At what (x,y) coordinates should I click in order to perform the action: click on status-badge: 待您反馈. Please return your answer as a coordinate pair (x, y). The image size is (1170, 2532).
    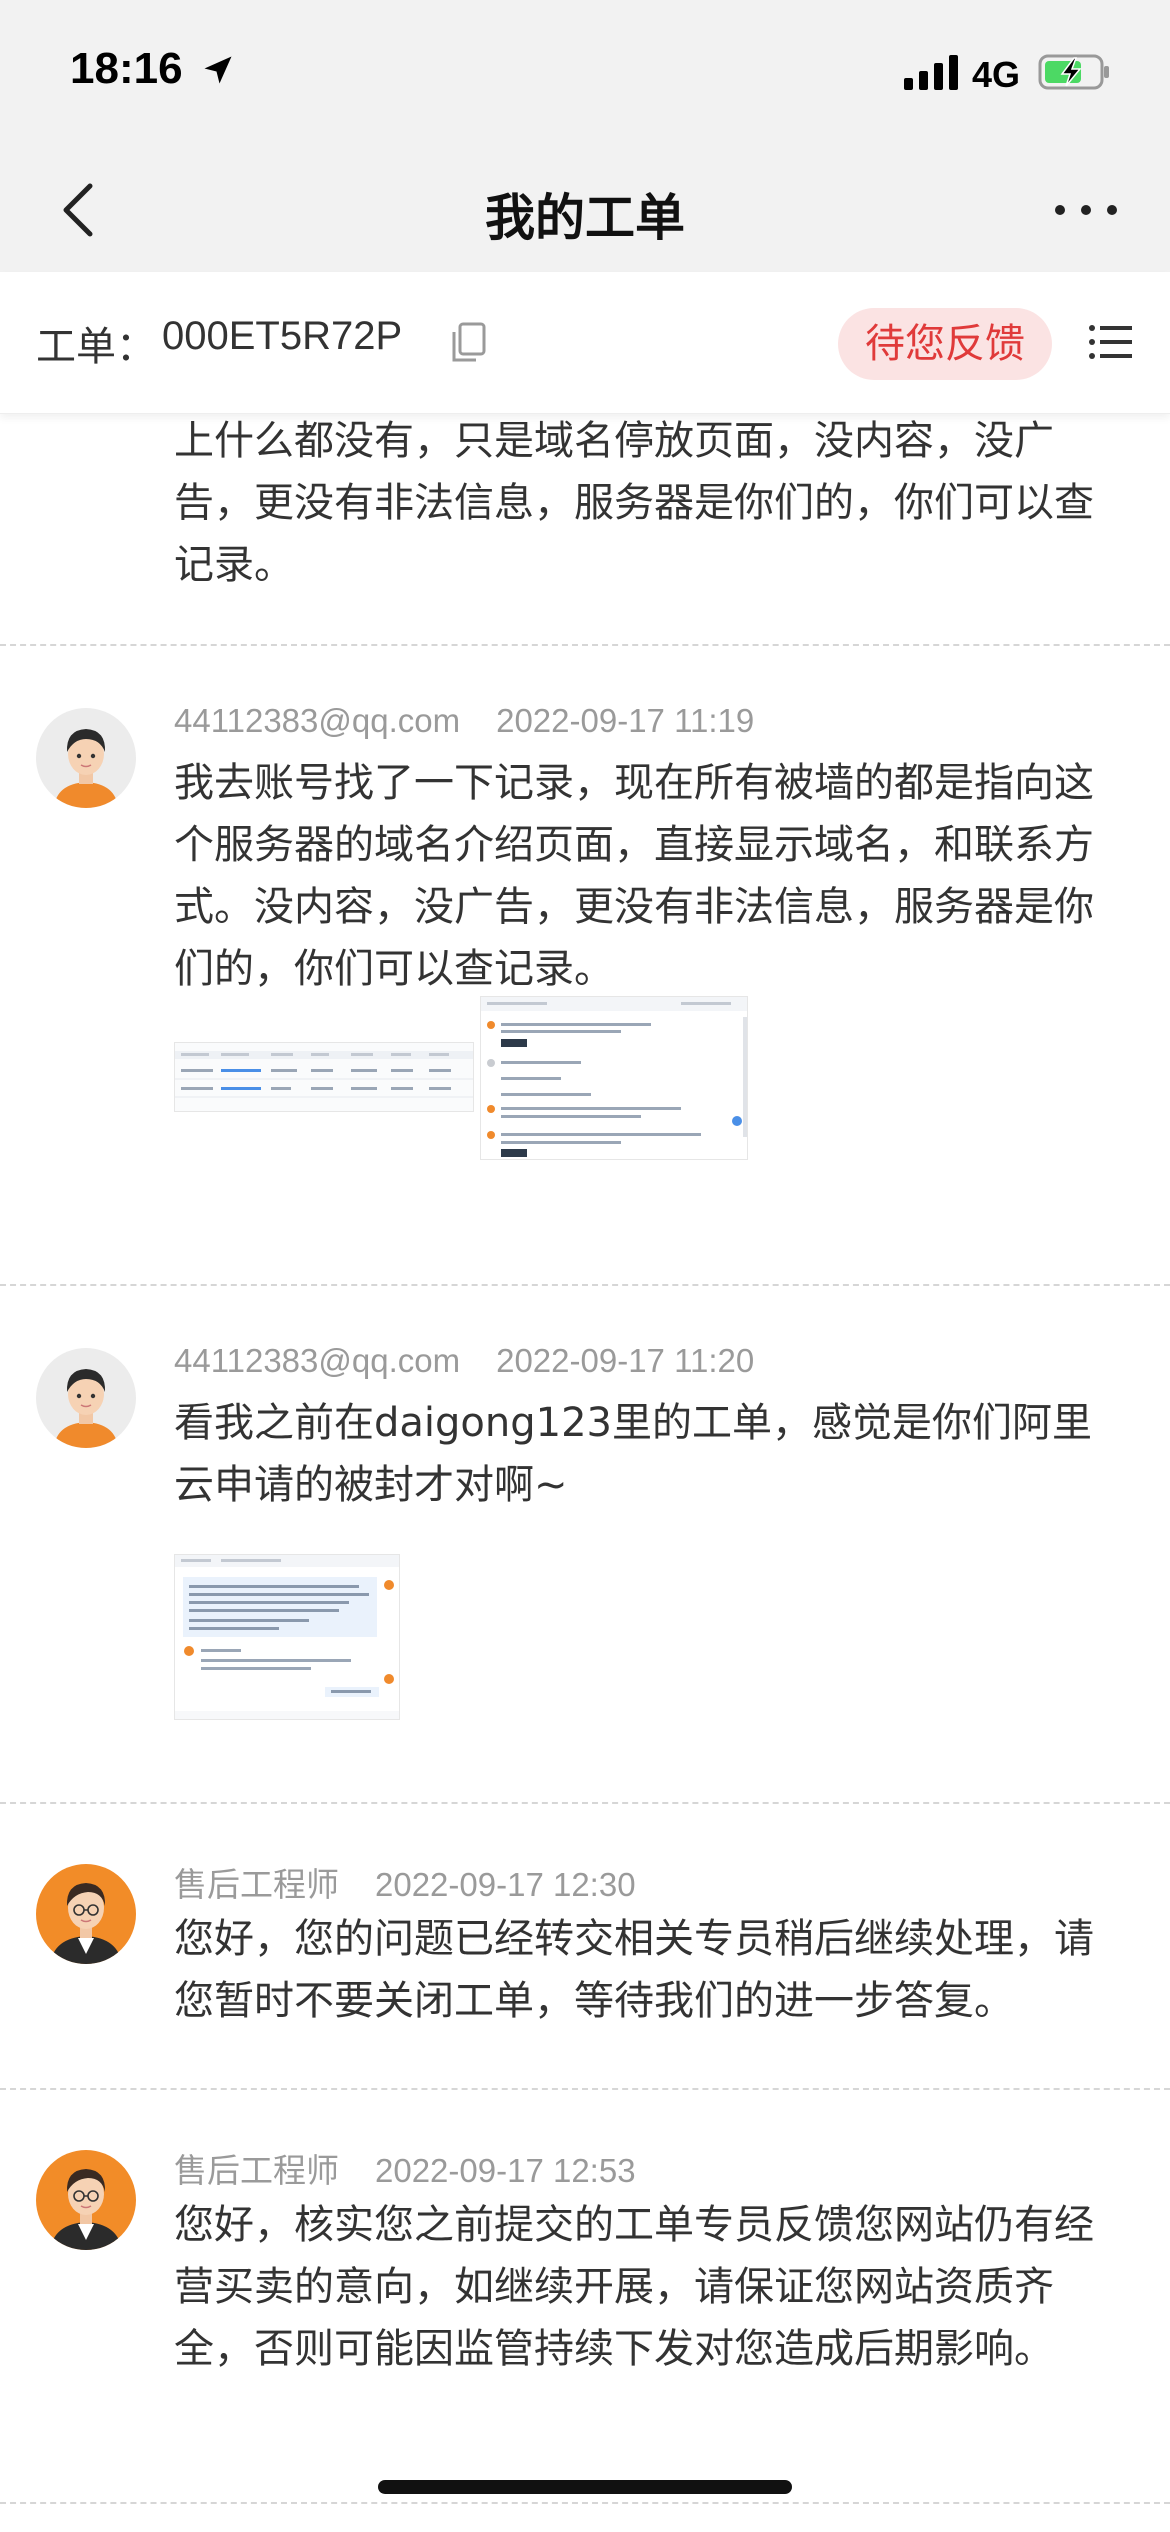
    Looking at the image, I should click on (945, 344).